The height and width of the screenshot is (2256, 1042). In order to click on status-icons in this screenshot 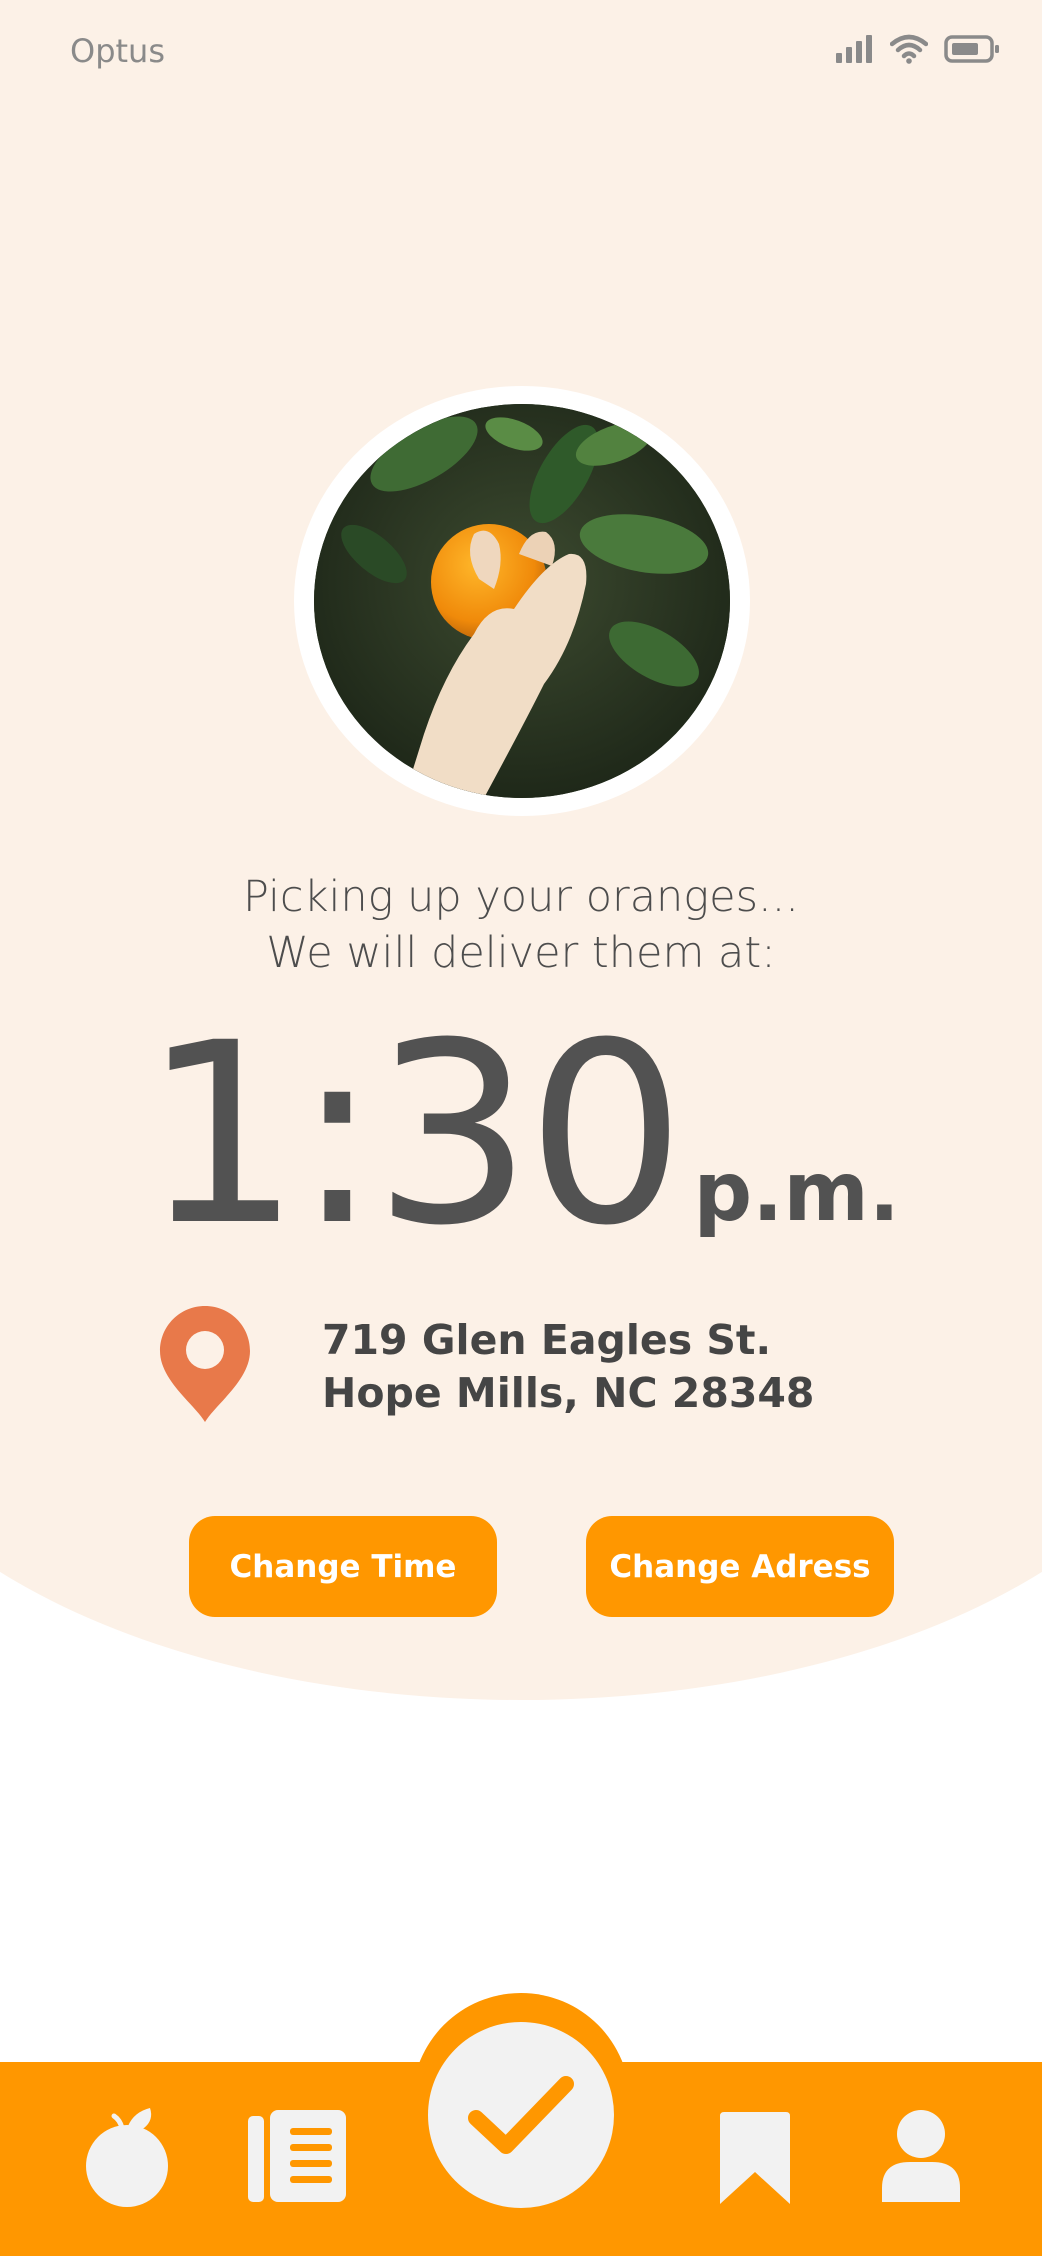, I will do `click(917, 49)`.